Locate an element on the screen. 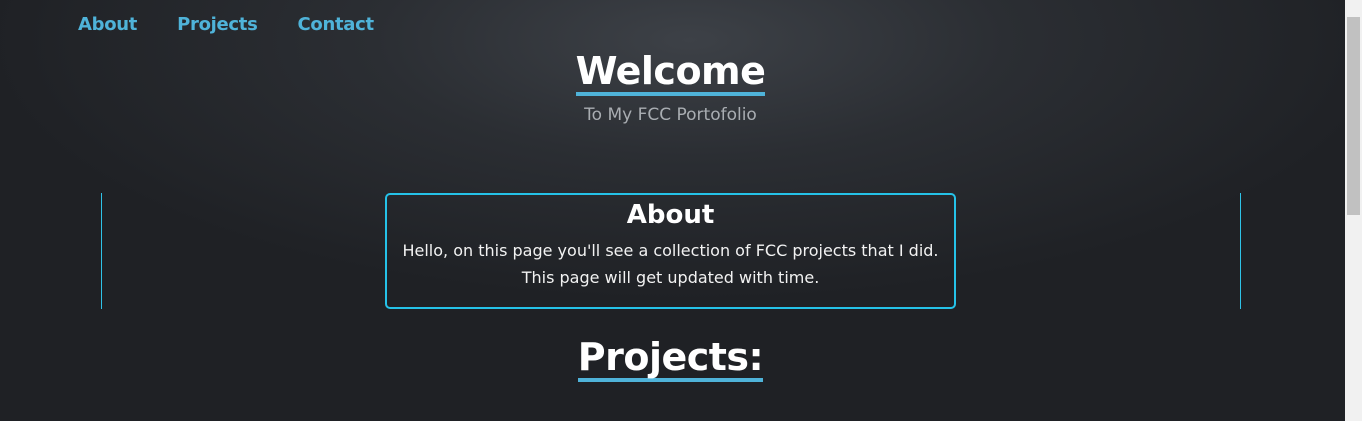  hero-subtitle: To My FCC Portofolio is located at coordinates (670, 115).